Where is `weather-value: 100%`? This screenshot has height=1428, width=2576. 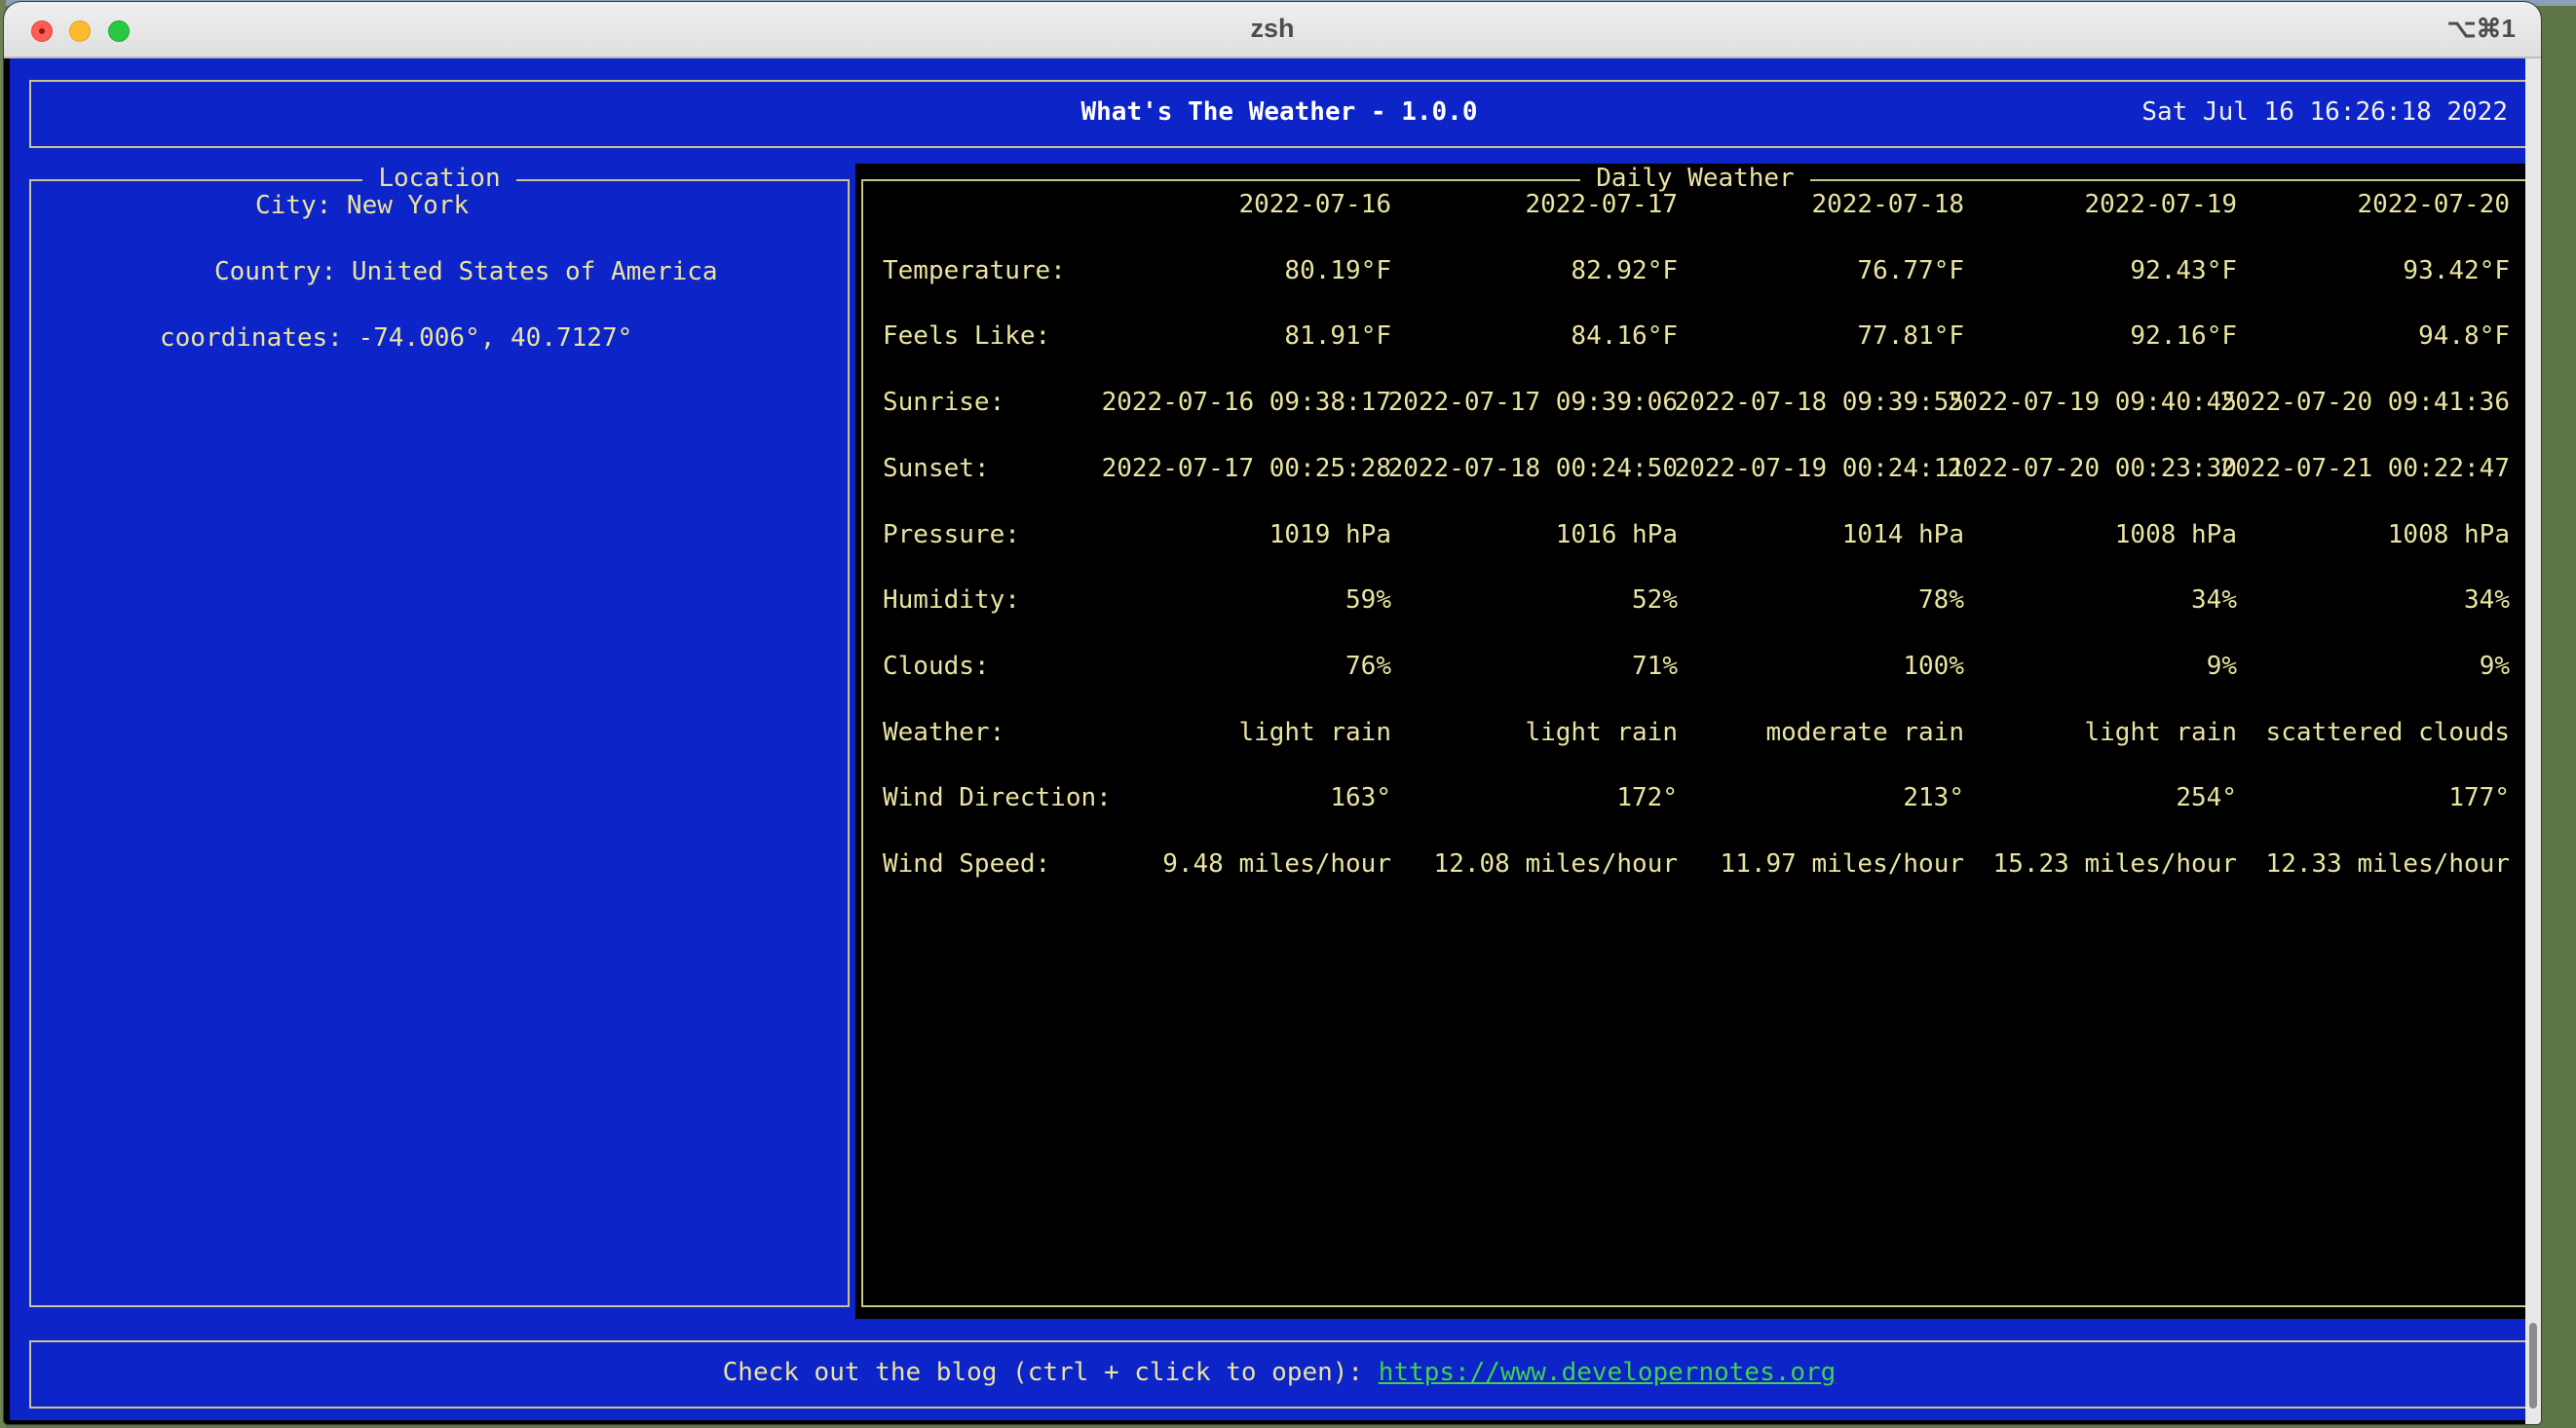
weather-value: 100% is located at coordinates (1933, 666).